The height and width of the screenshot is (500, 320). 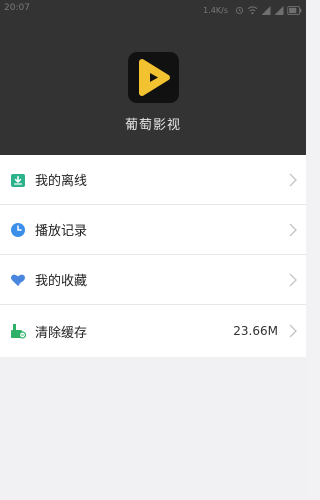 I want to click on wifi-icon, so click(x=252, y=9).